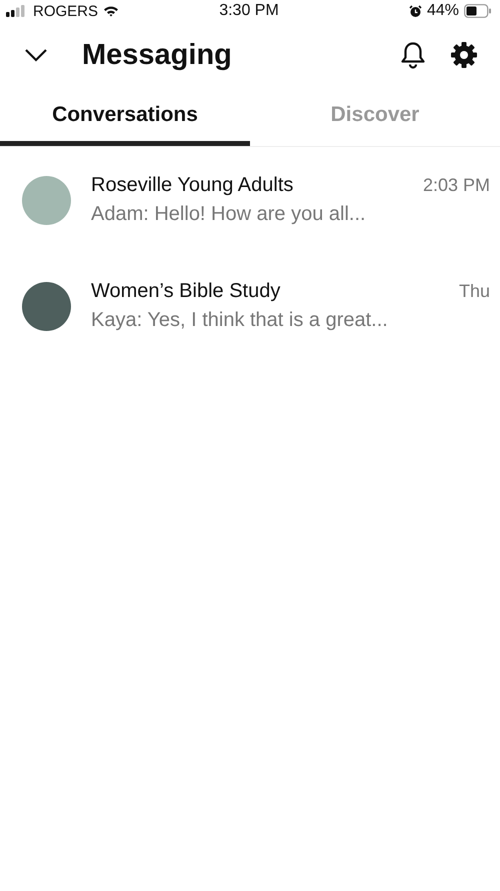 This screenshot has height=891, width=500. I want to click on battery-percent: 44%, so click(442, 11).